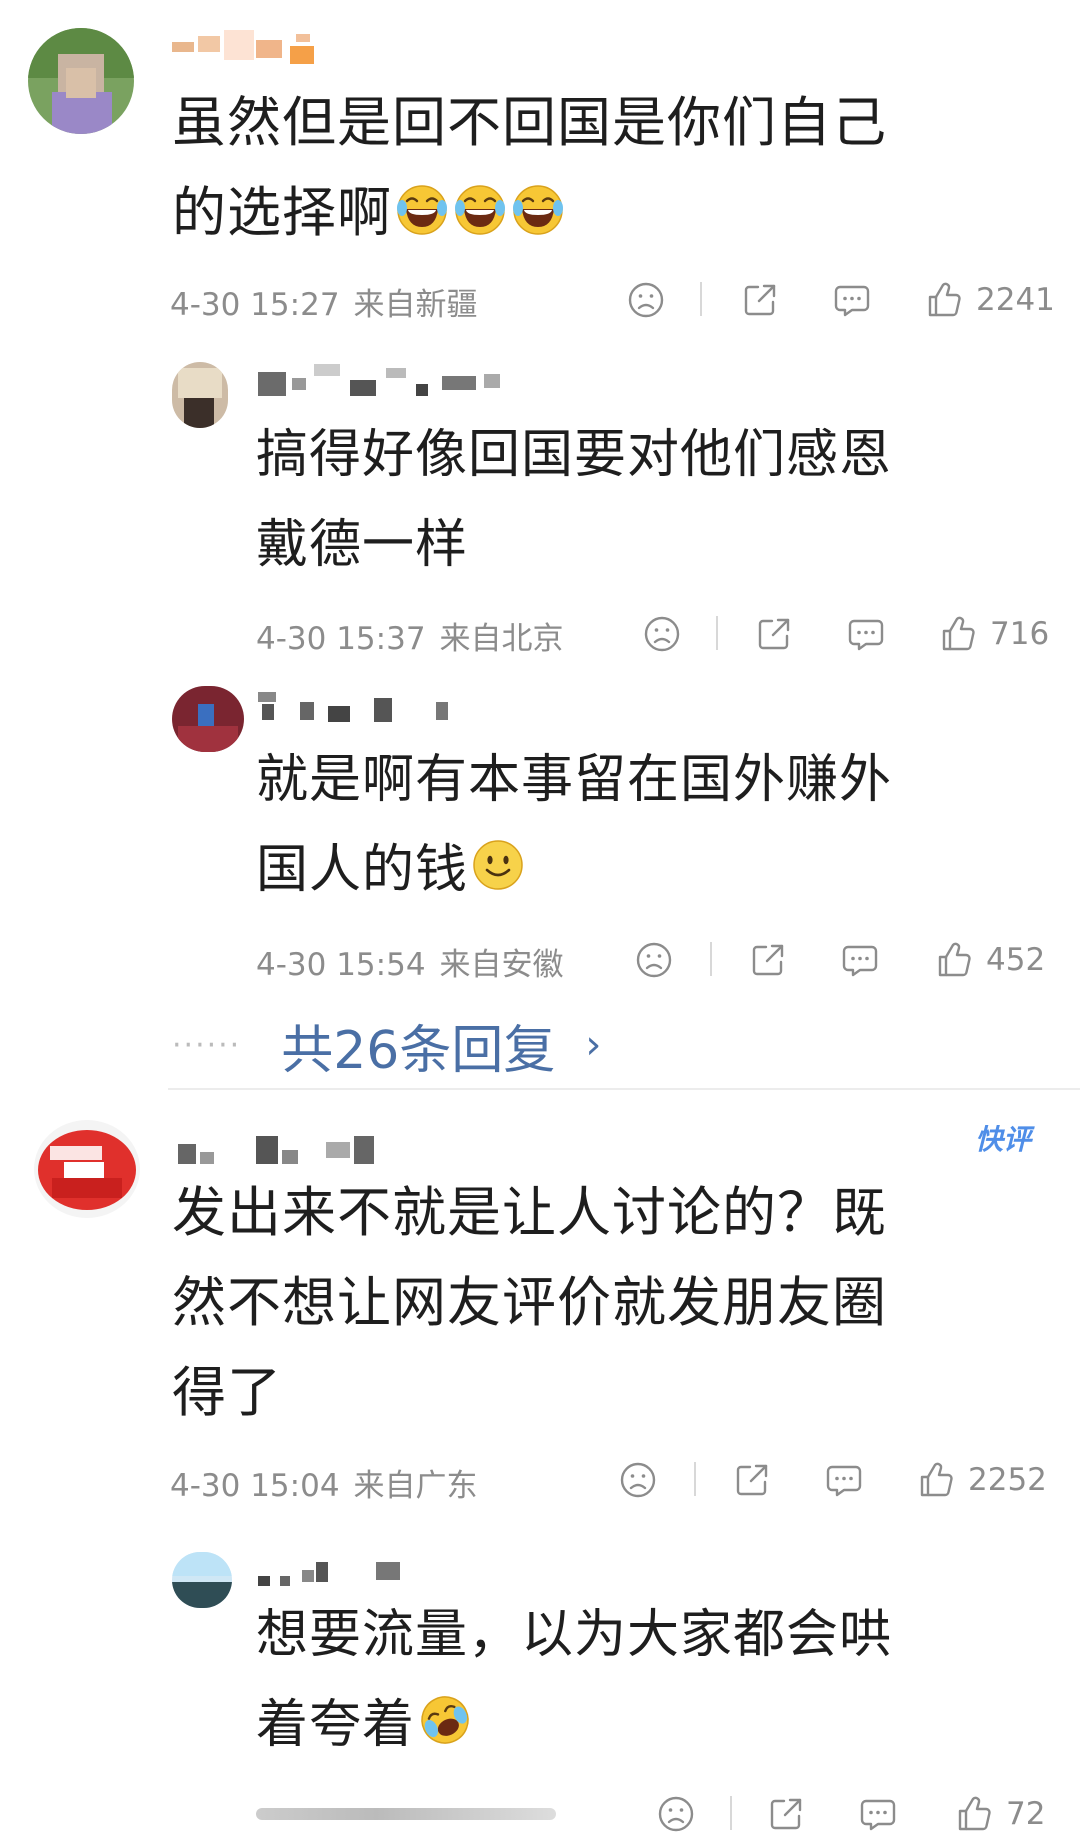  What do you see at coordinates (574, 1680) in the screenshot?
I see `reply-text: 想要流量，以为大家都会哄 着夸着` at bounding box center [574, 1680].